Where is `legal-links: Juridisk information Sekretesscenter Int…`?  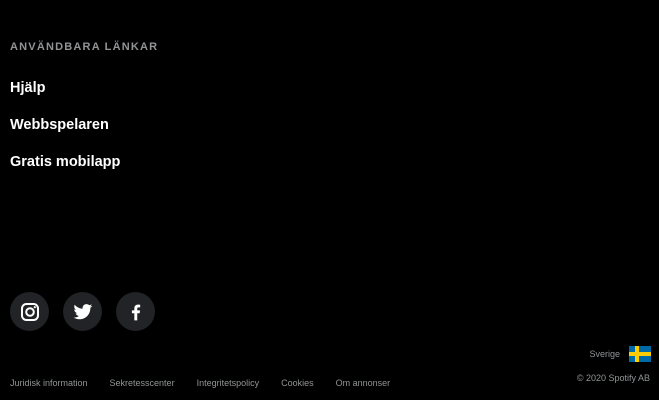
legal-links: Juridisk information Sekretesscenter Int… is located at coordinates (211, 382).